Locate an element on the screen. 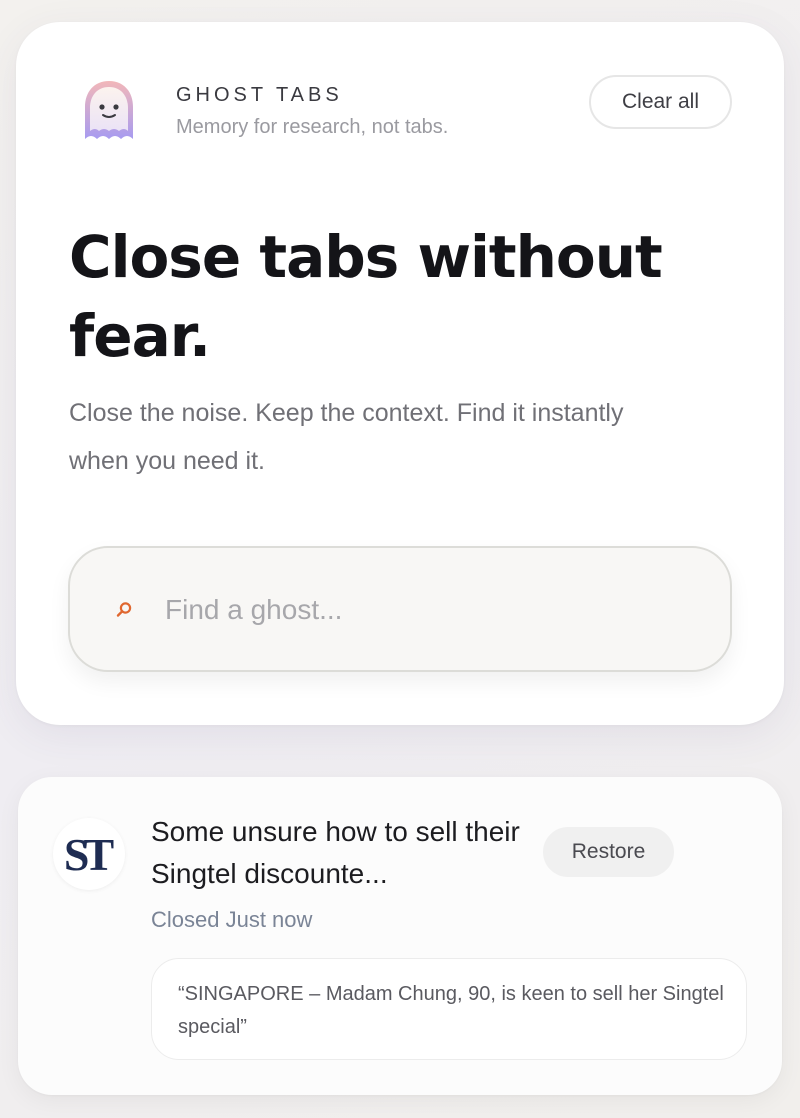 The image size is (800, 1118). closed-timestamp: Closed Just now is located at coordinates (232, 919).